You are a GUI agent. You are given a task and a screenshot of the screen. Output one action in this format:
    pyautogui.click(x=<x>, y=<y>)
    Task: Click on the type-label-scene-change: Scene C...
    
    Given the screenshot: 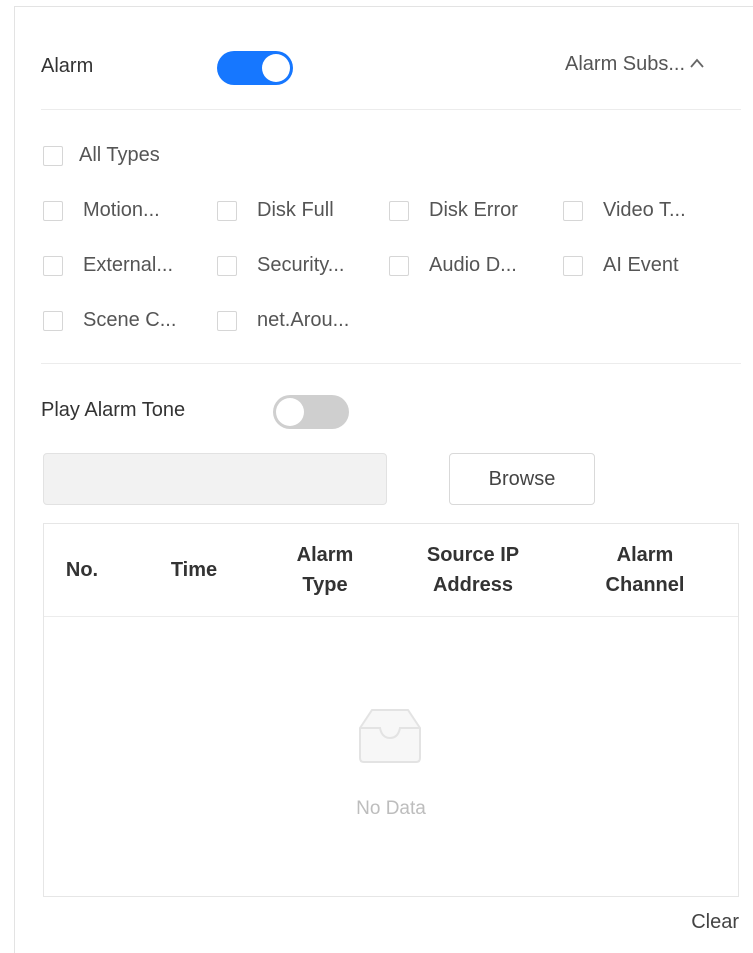 What is the action you would take?
    pyautogui.click(x=130, y=320)
    